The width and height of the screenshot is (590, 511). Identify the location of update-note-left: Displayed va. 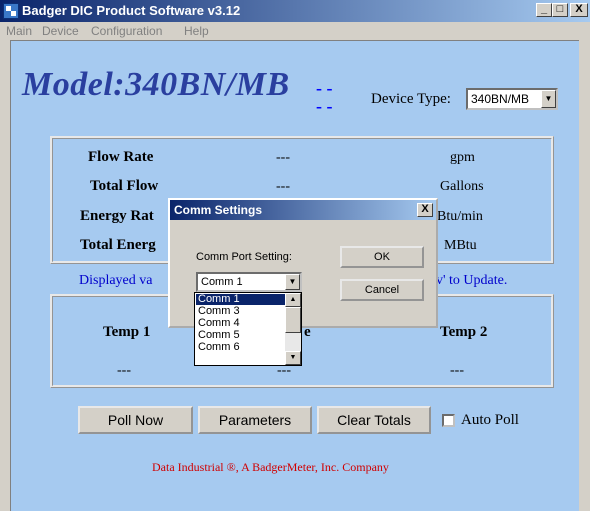
(116, 280).